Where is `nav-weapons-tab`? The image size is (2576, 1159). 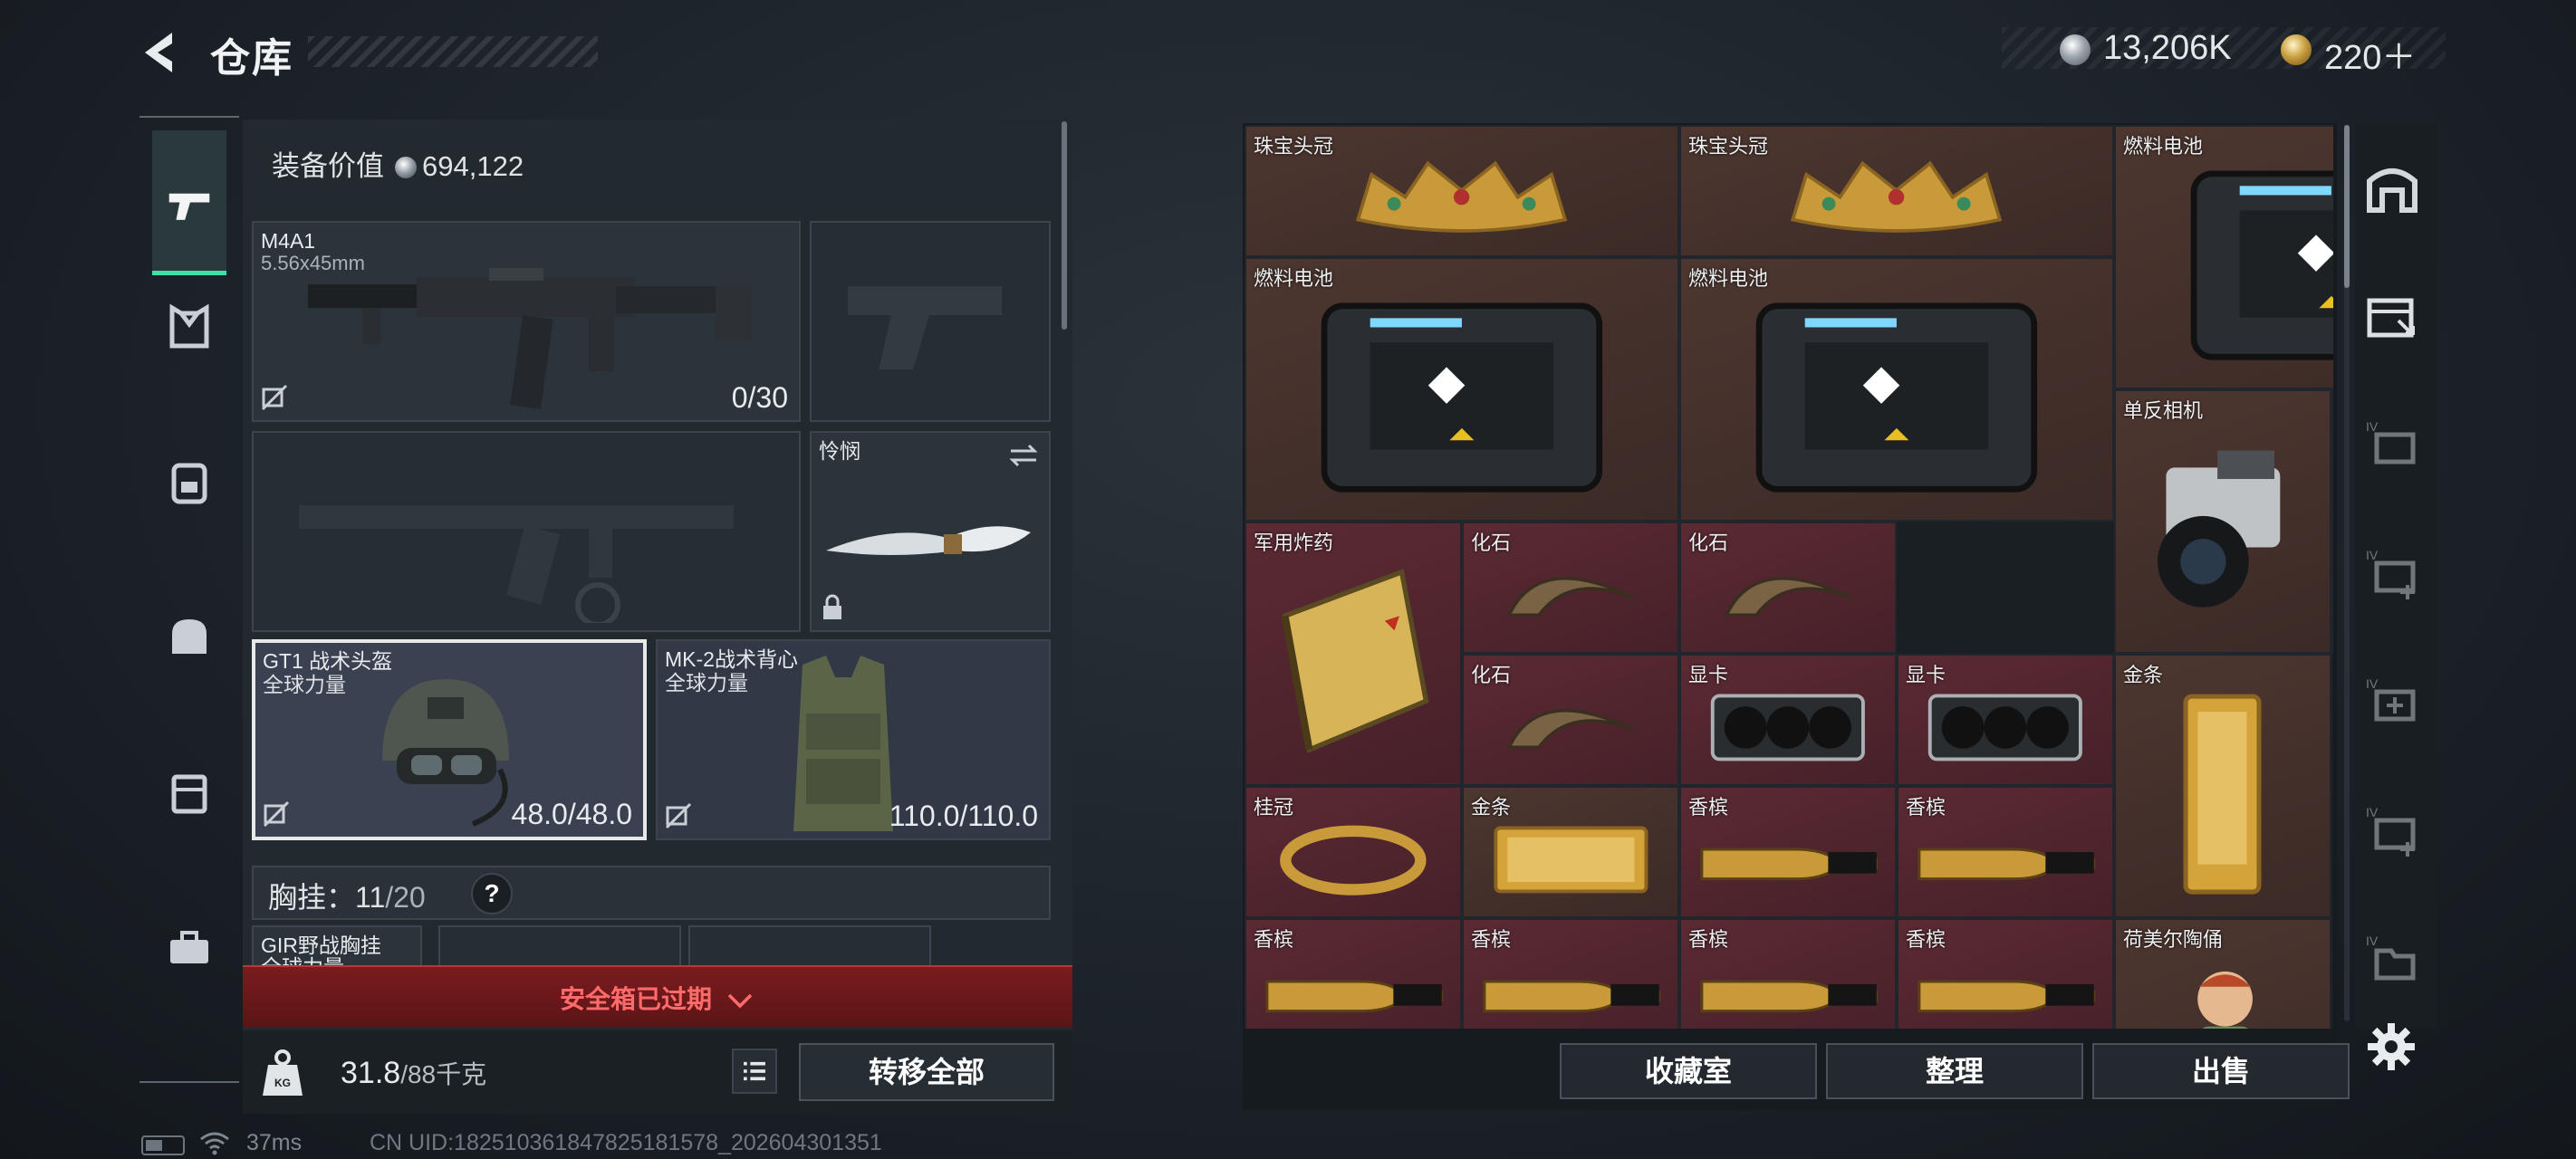 nav-weapons-tab is located at coordinates (189, 202).